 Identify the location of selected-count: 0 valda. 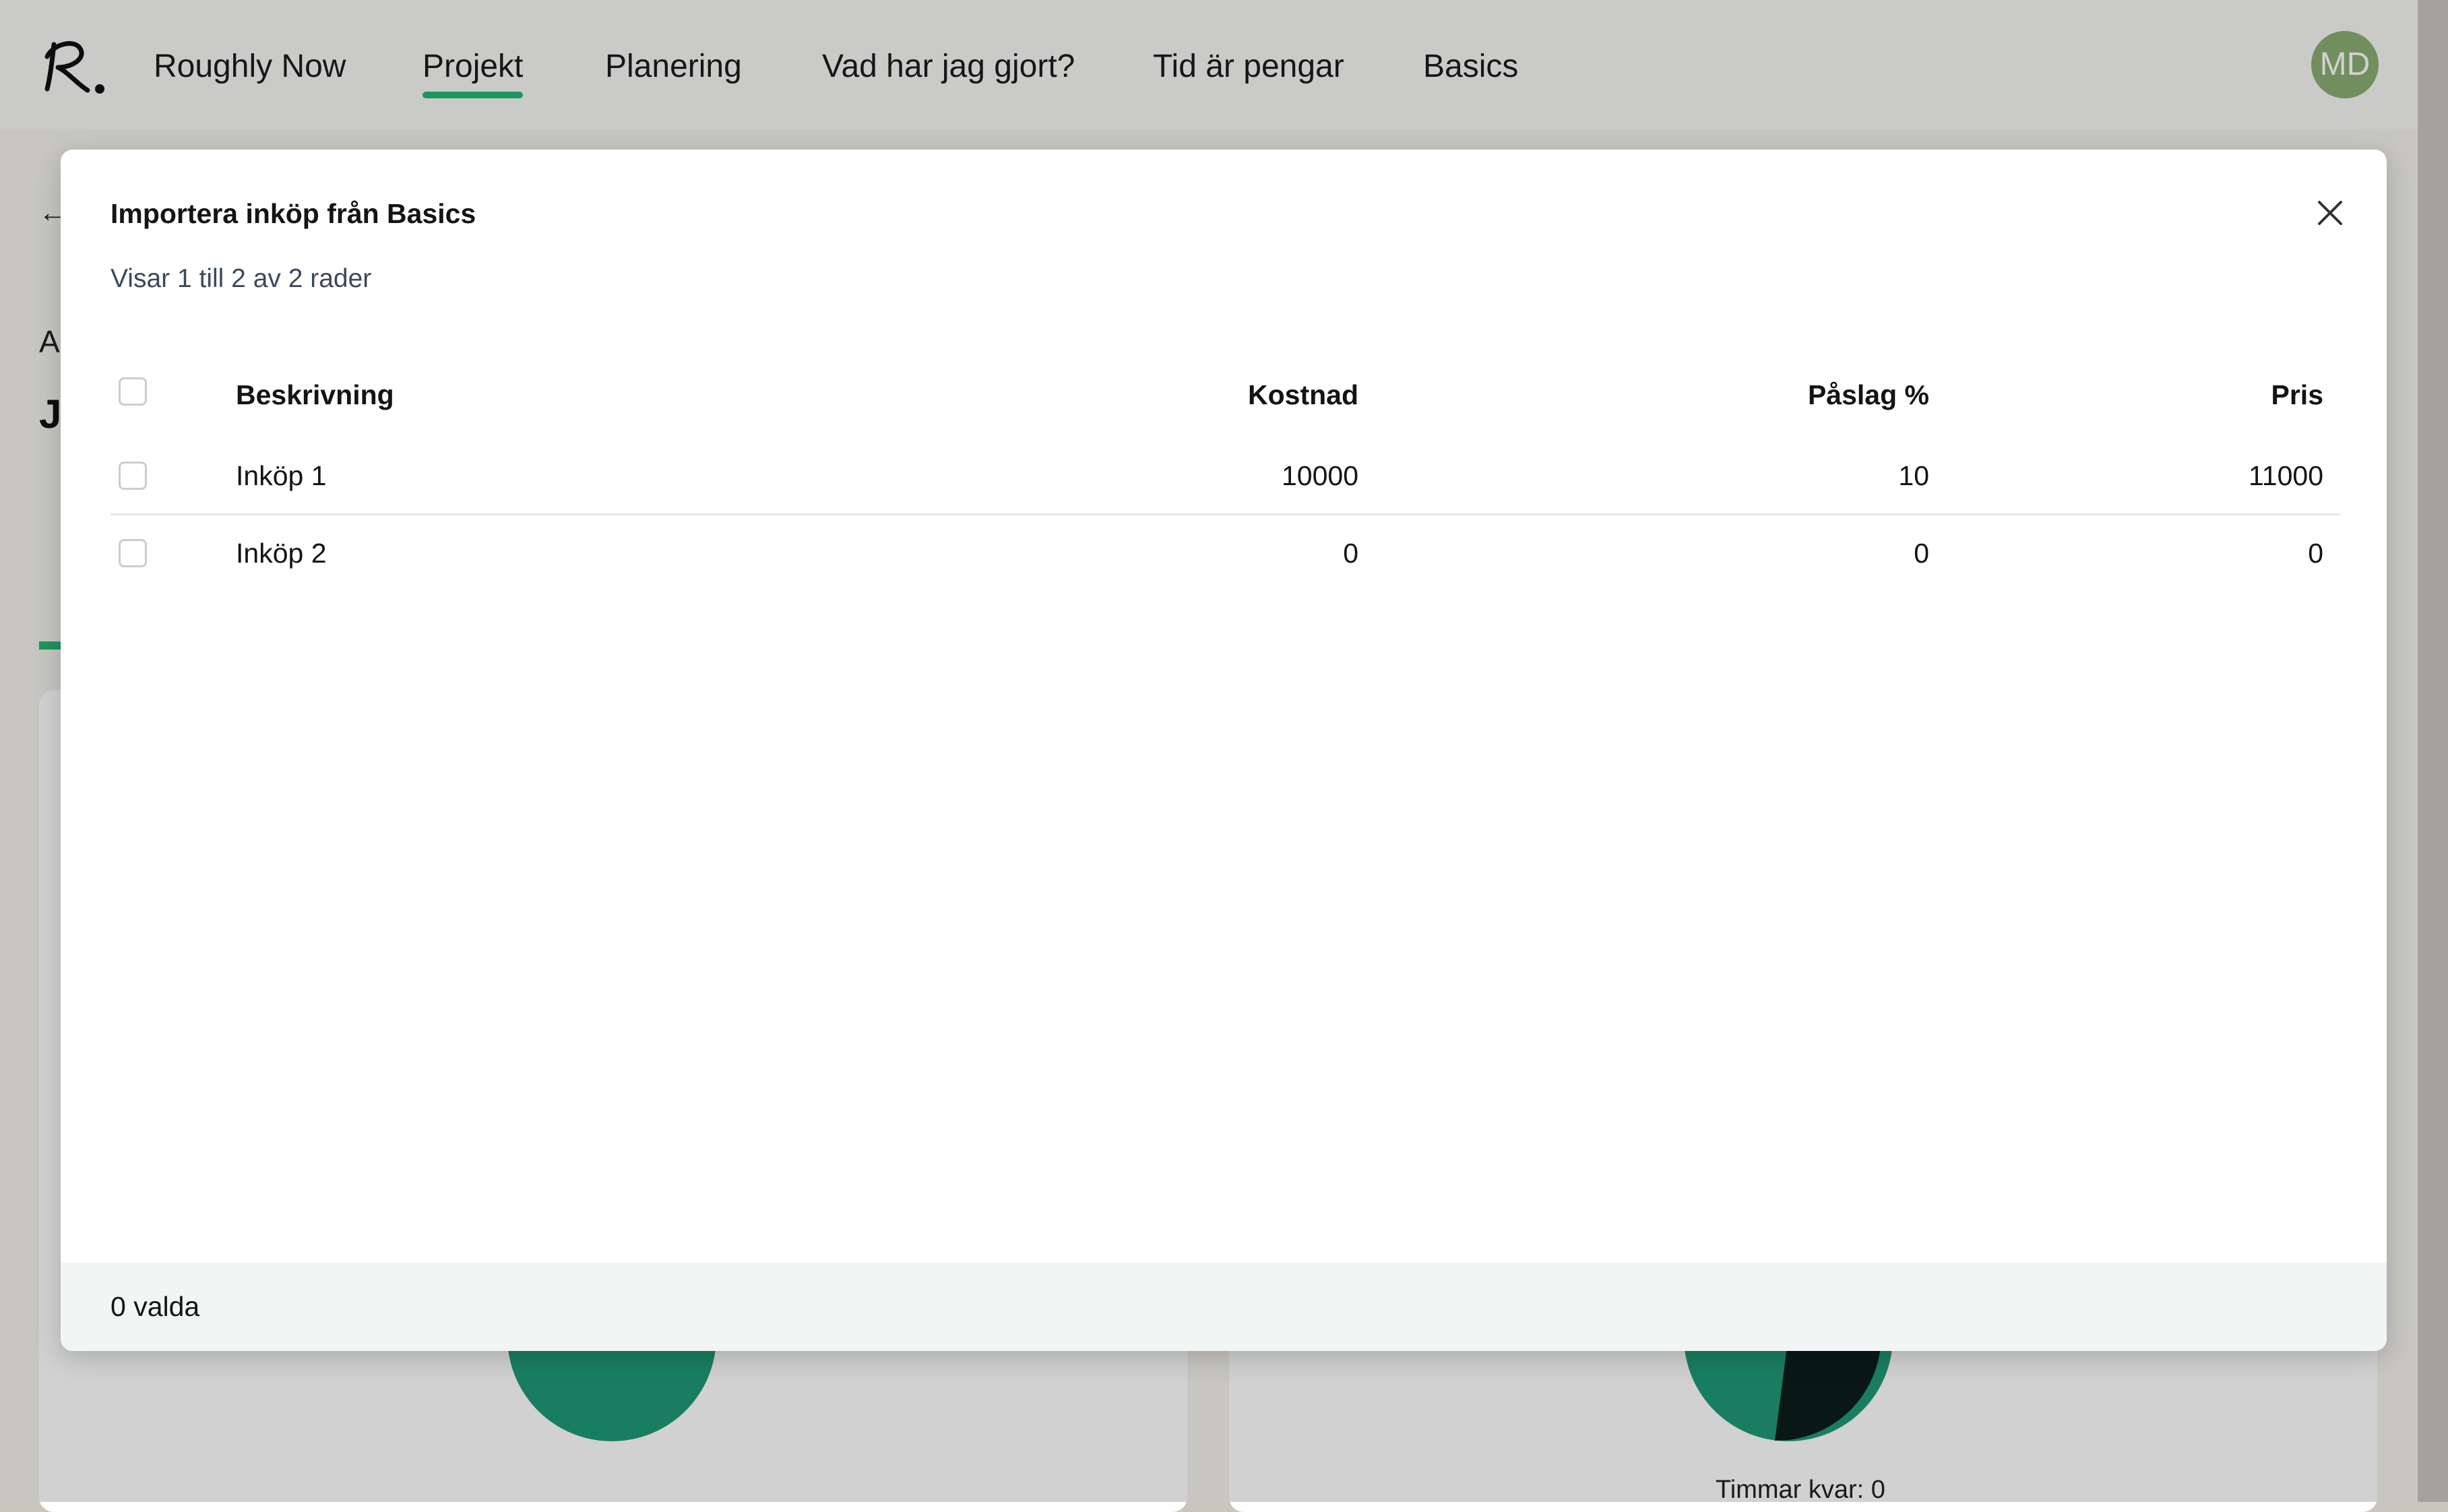
(155, 1306).